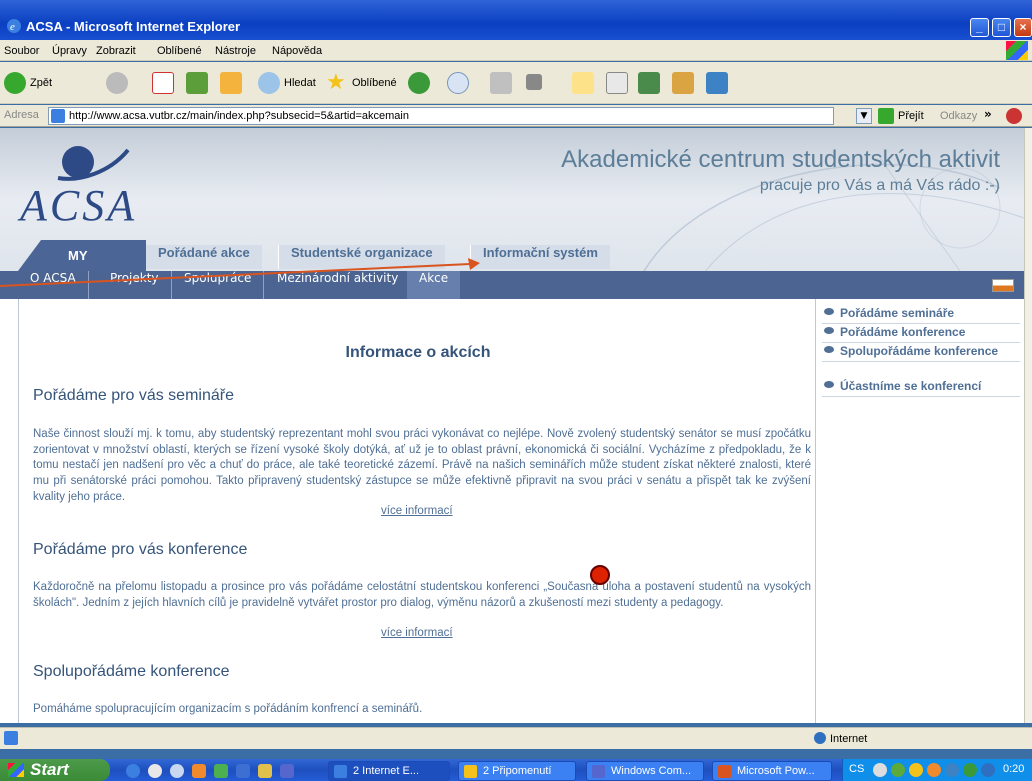  What do you see at coordinates (970, 770) in the screenshot?
I see `tray-security-icon` at bounding box center [970, 770].